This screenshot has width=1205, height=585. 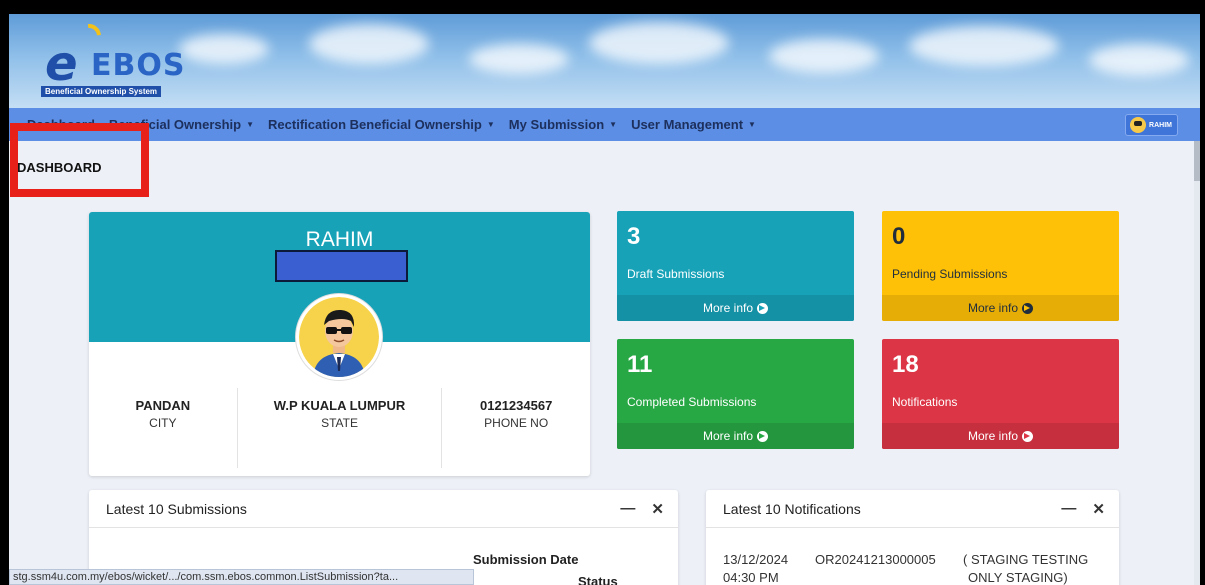 What do you see at coordinates (1197, 363) in the screenshot?
I see `vertical-scrollbar` at bounding box center [1197, 363].